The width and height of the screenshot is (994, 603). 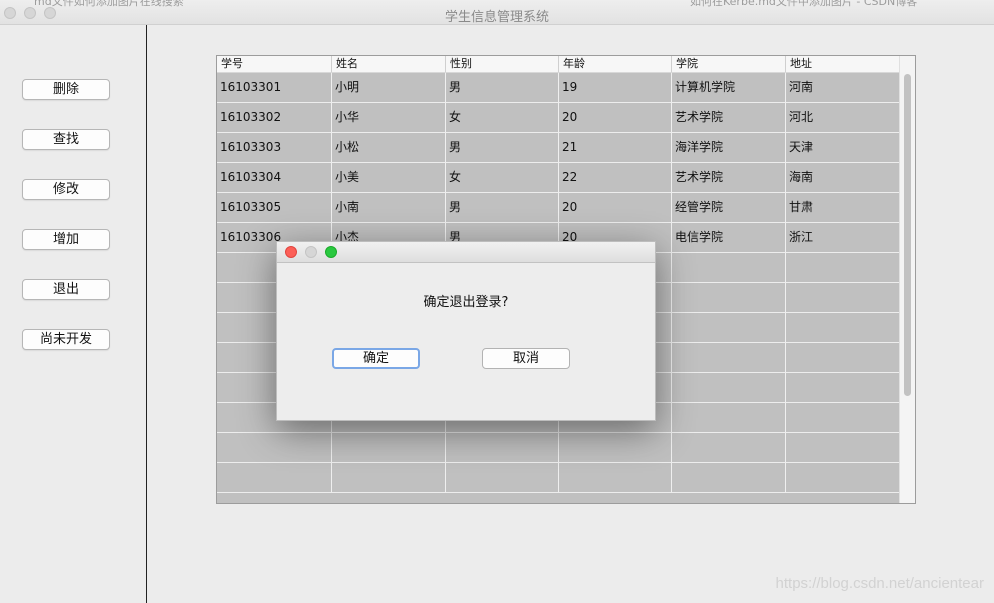 What do you see at coordinates (274, 87) in the screenshot?
I see `table-cell: 16103301` at bounding box center [274, 87].